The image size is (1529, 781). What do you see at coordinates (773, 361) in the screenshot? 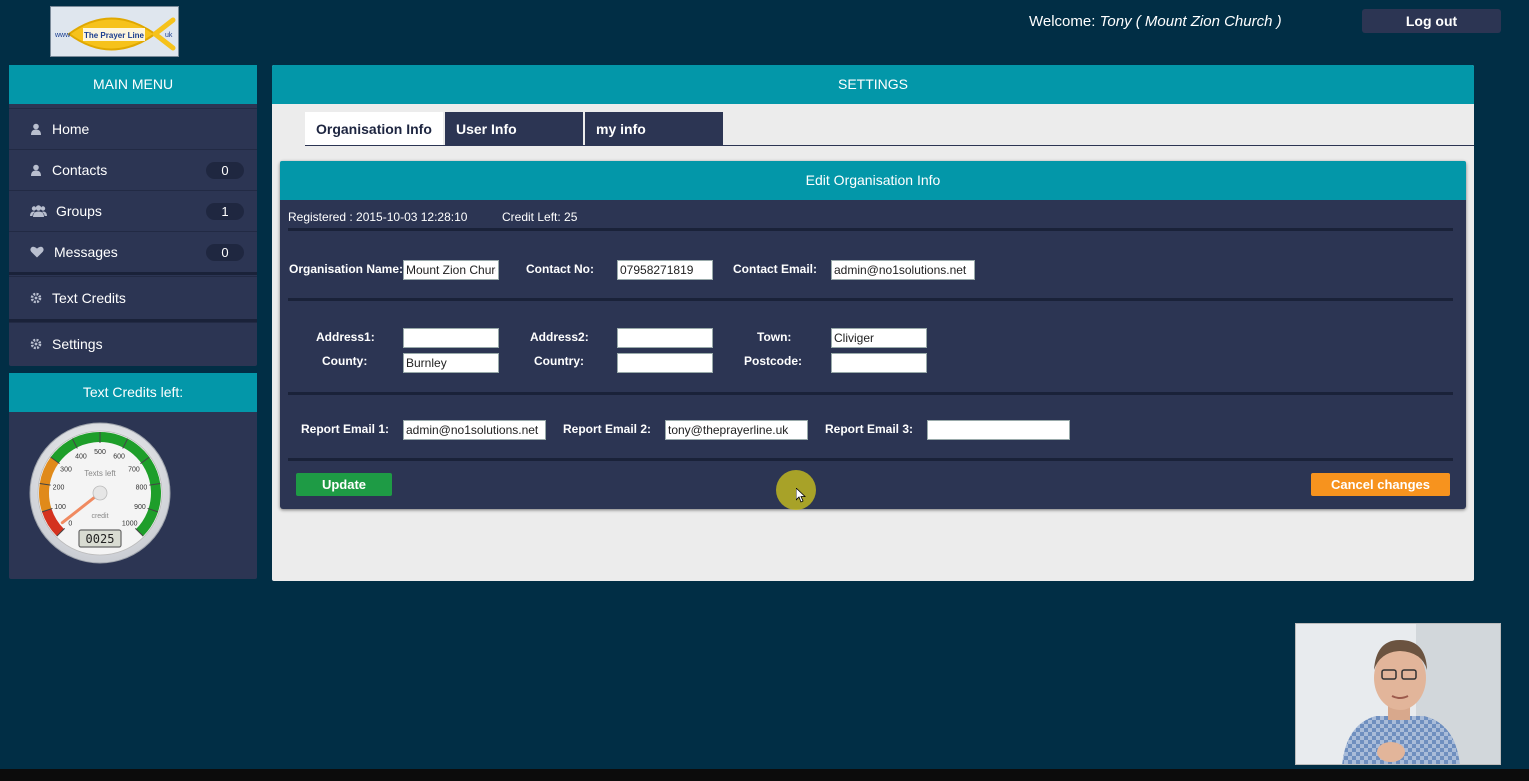
I see `postcode-label: Postcode:` at bounding box center [773, 361].